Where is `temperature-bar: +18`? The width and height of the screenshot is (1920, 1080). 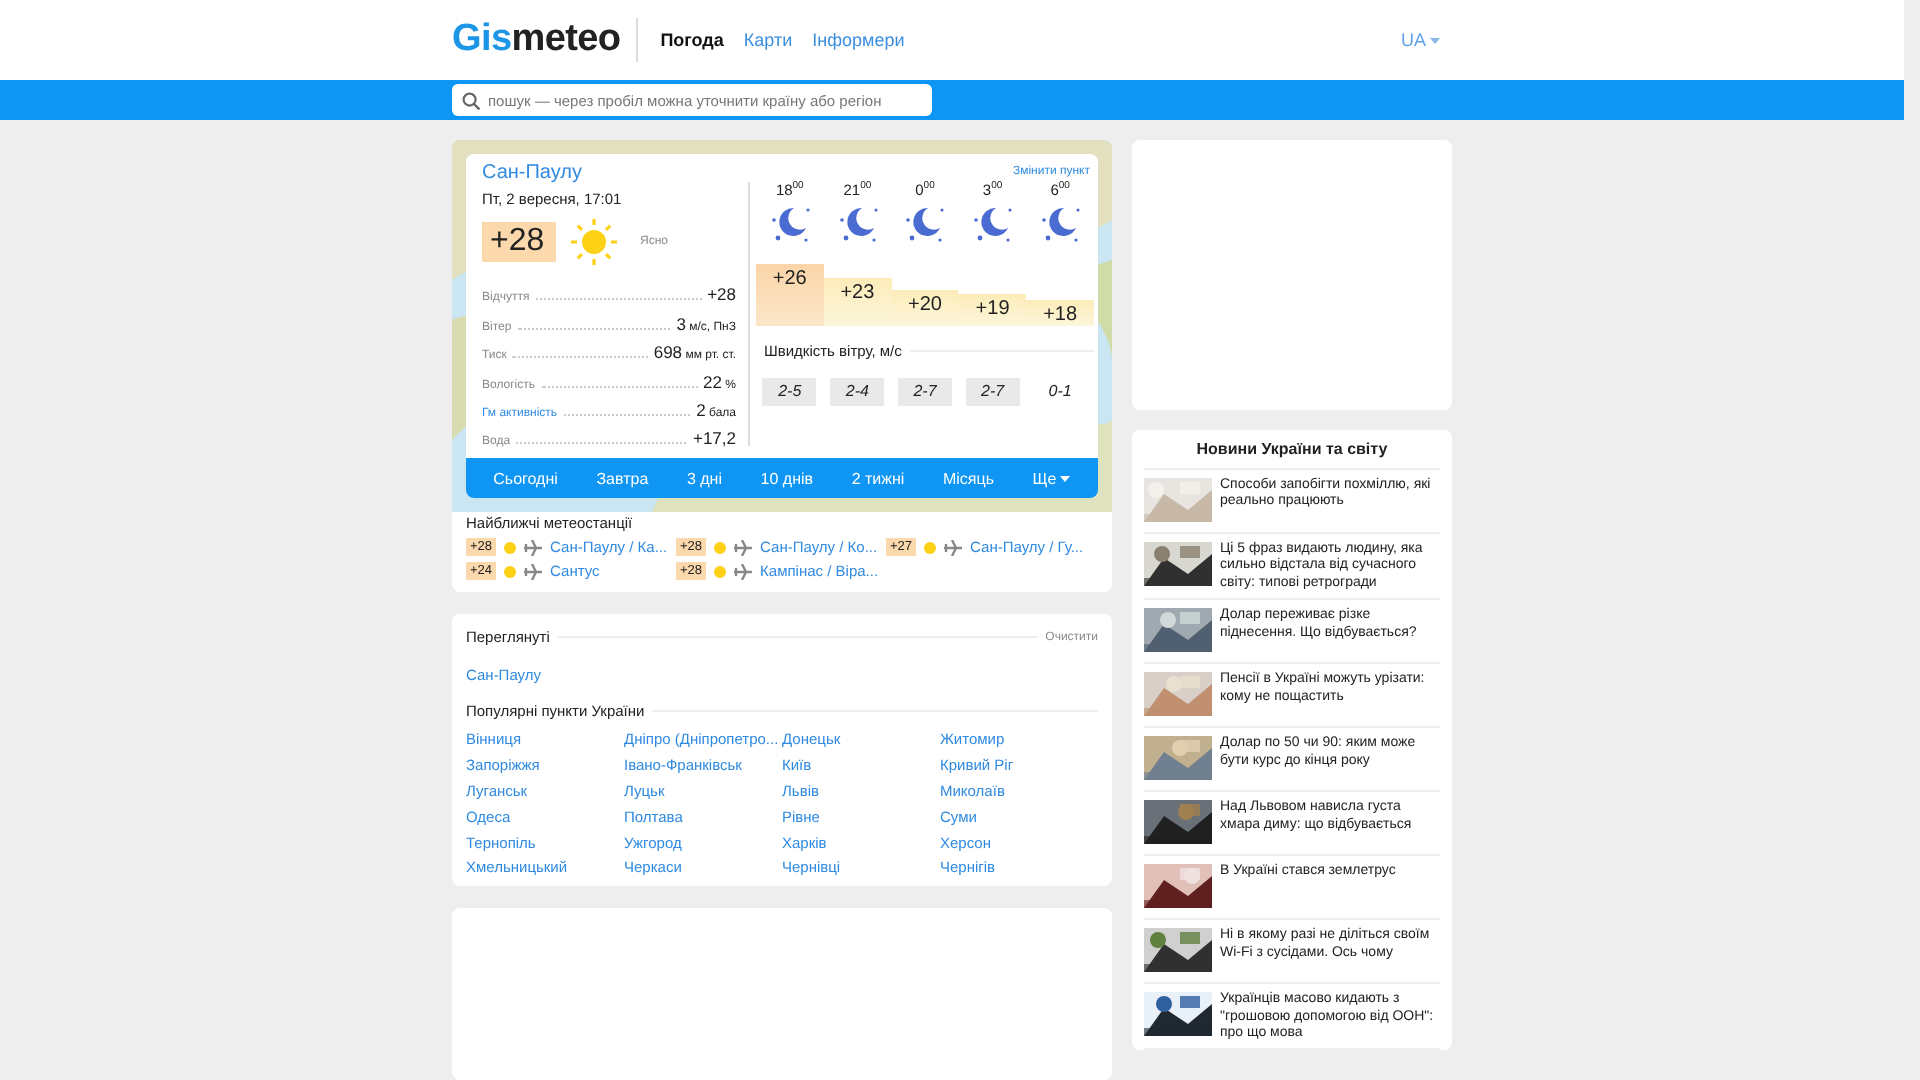
temperature-bar: +18 is located at coordinates (1060, 312).